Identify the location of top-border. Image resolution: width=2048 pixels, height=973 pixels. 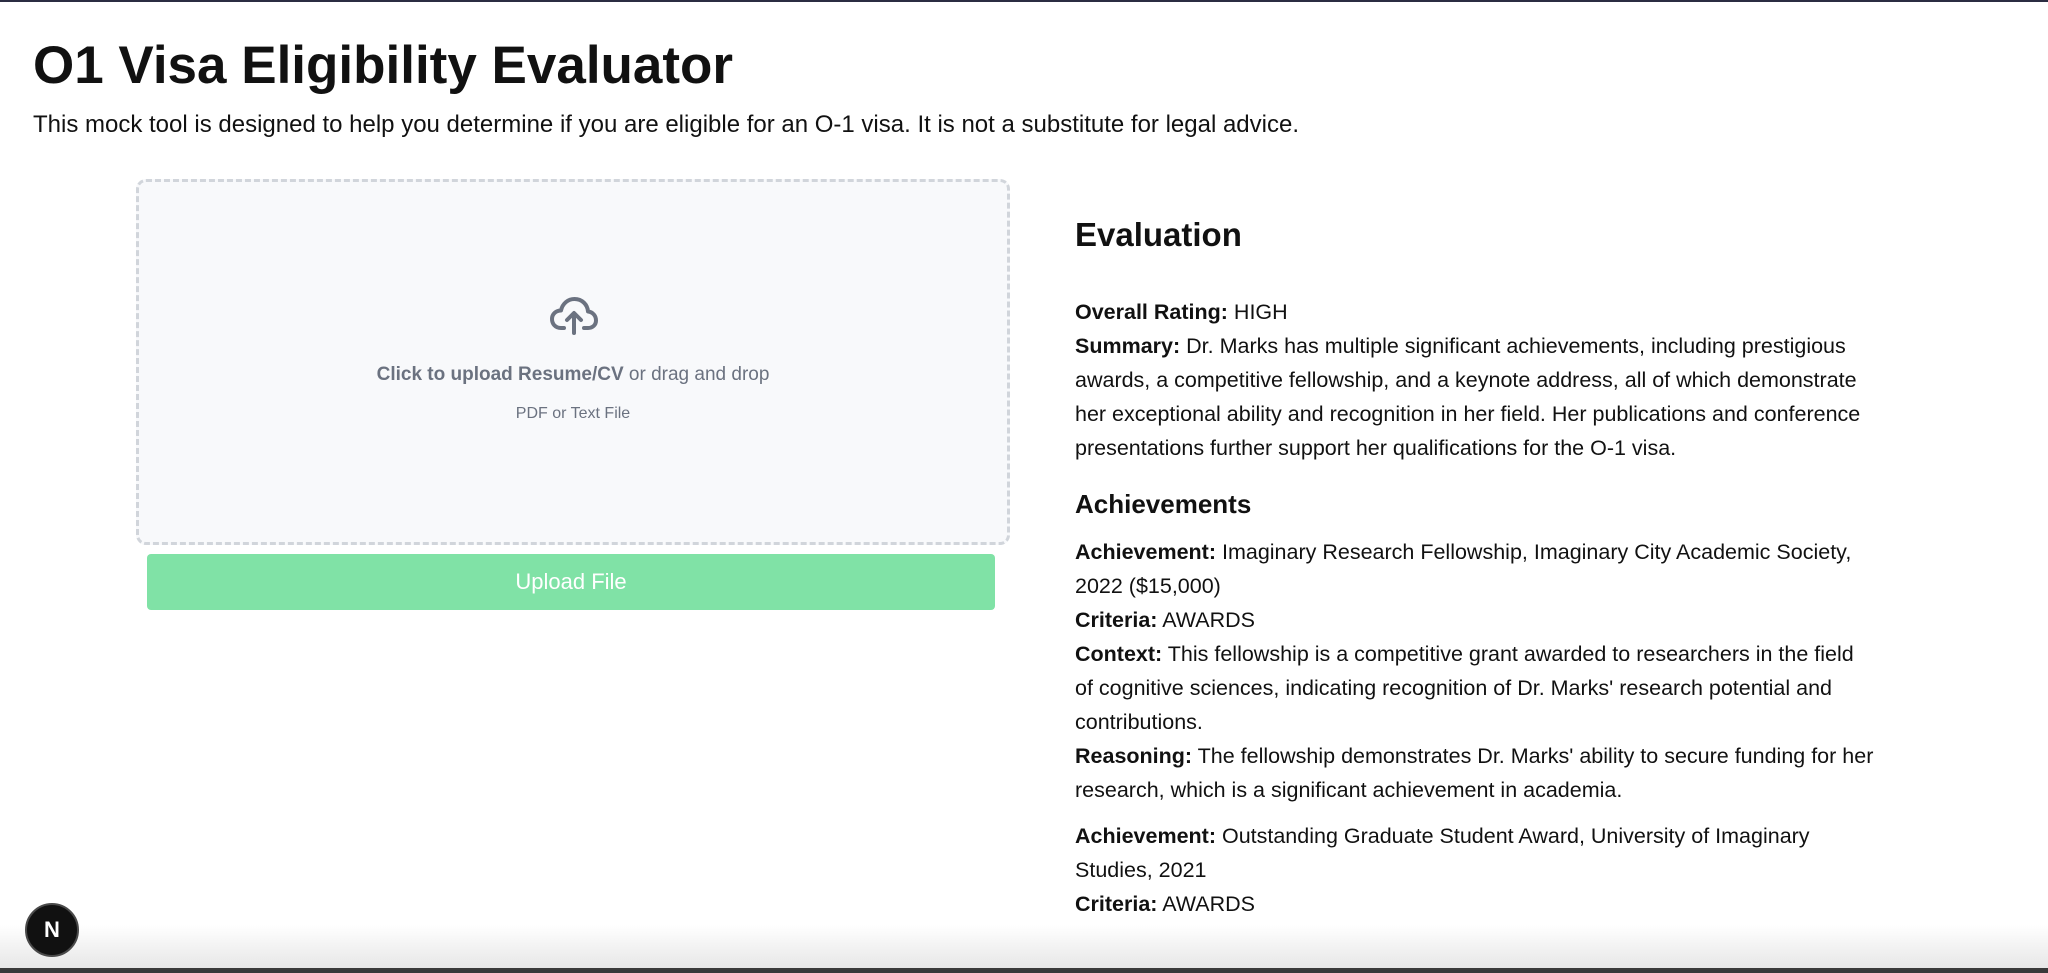
(1024, 1).